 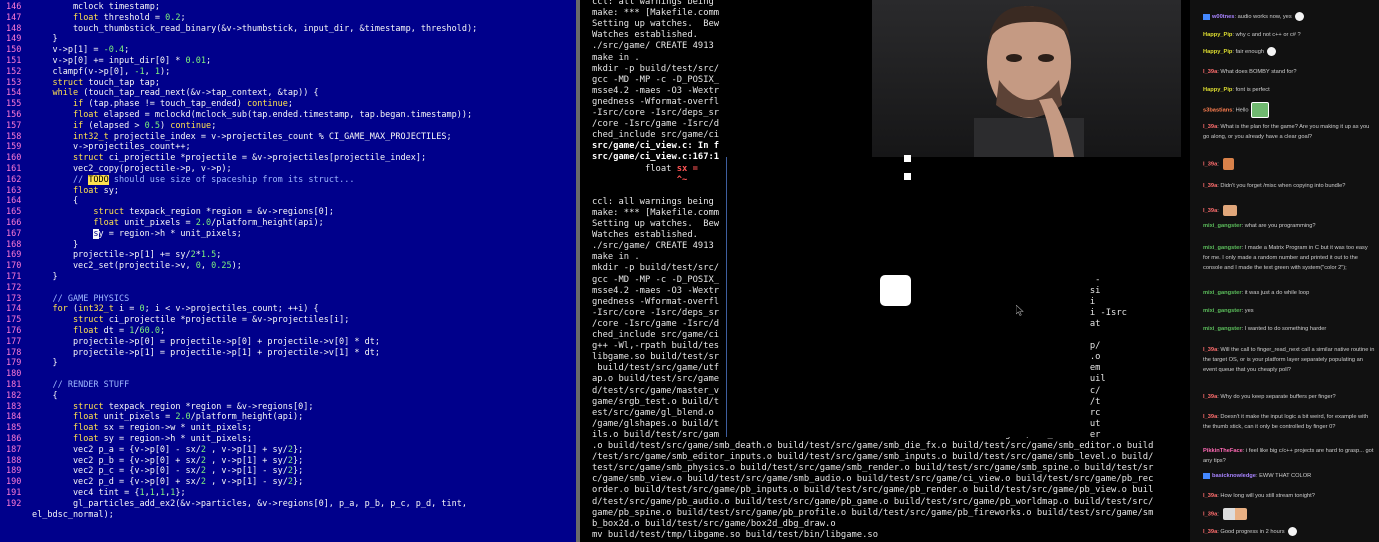 What do you see at coordinates (1235, 514) in the screenshot?
I see `duo-emote-icon` at bounding box center [1235, 514].